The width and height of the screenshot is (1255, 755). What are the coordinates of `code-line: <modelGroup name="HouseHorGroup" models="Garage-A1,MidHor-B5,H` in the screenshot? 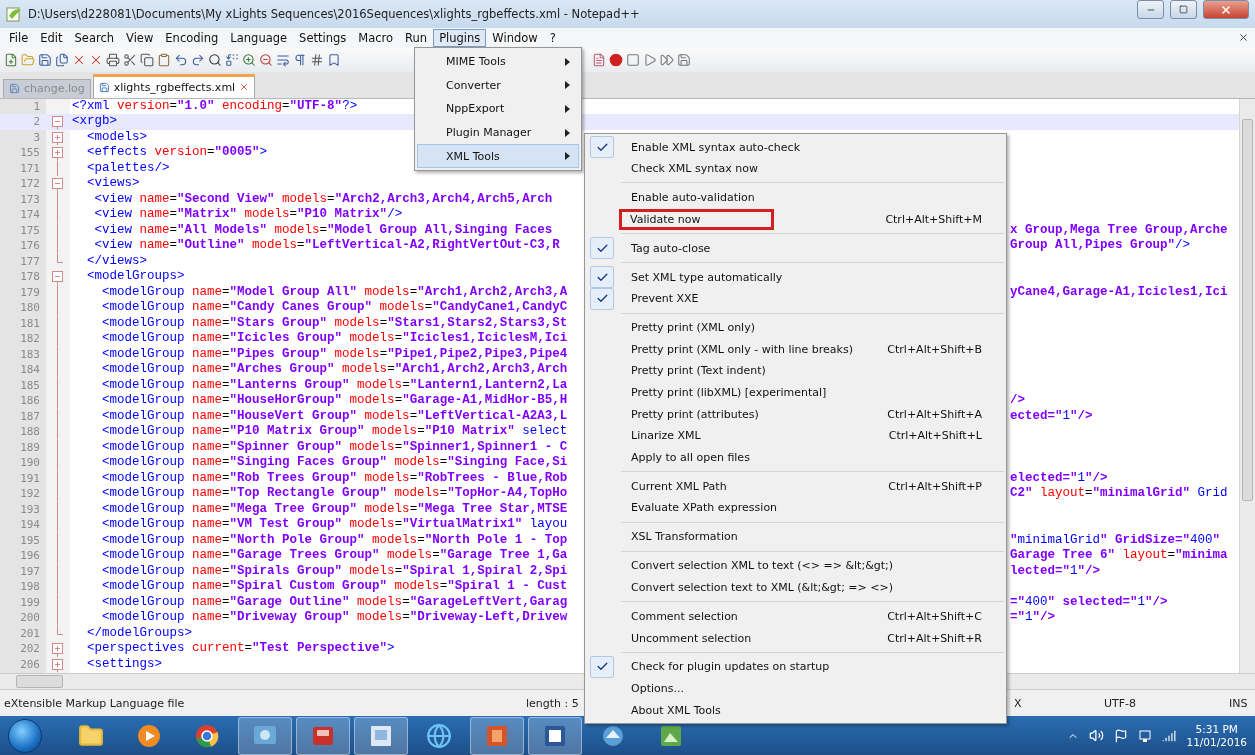 It's located at (334, 401).